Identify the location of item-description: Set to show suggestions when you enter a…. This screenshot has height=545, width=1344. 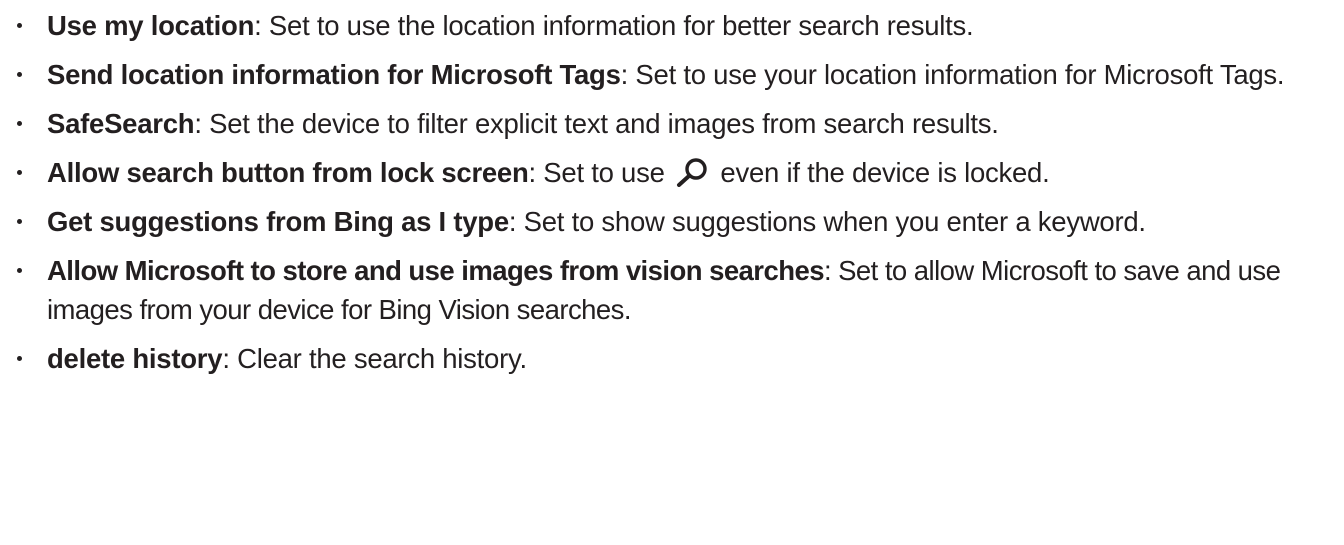
(831, 221).